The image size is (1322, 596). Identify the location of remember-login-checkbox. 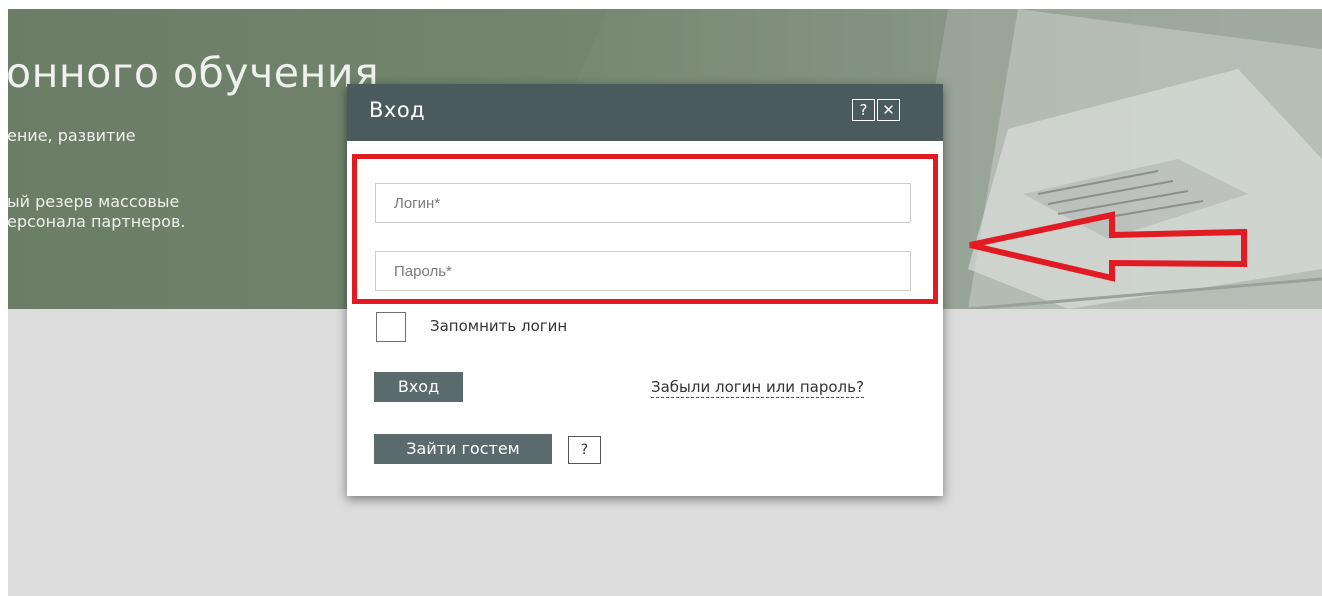
(391, 327).